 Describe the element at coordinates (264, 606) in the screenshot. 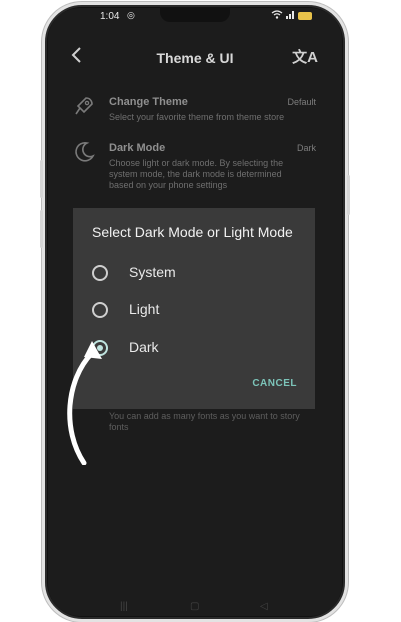

I see `back-nav-icon: ◁` at that location.